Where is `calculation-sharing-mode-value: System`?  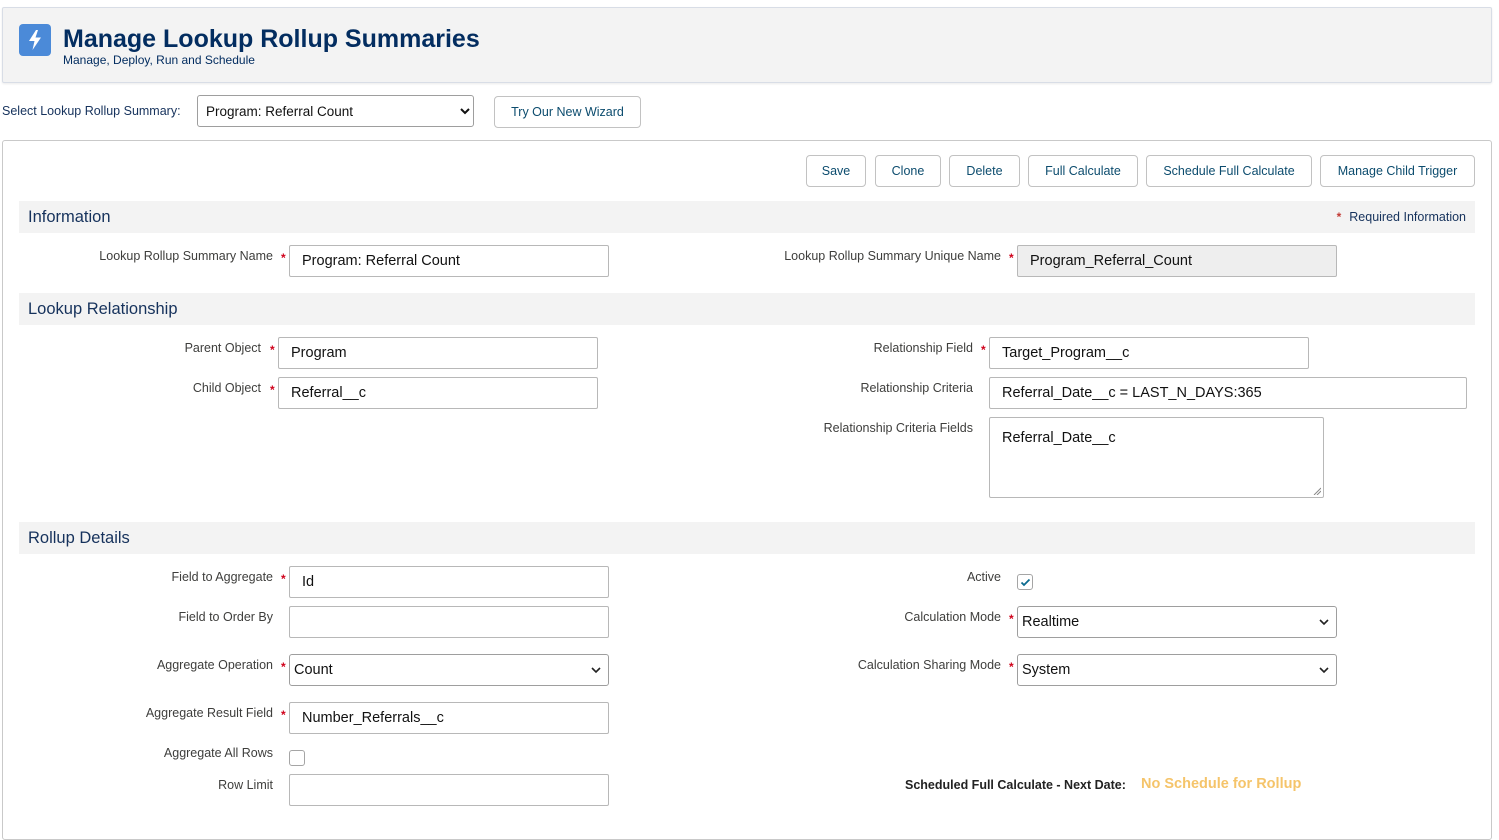 calculation-sharing-mode-value: System is located at coordinates (1046, 670).